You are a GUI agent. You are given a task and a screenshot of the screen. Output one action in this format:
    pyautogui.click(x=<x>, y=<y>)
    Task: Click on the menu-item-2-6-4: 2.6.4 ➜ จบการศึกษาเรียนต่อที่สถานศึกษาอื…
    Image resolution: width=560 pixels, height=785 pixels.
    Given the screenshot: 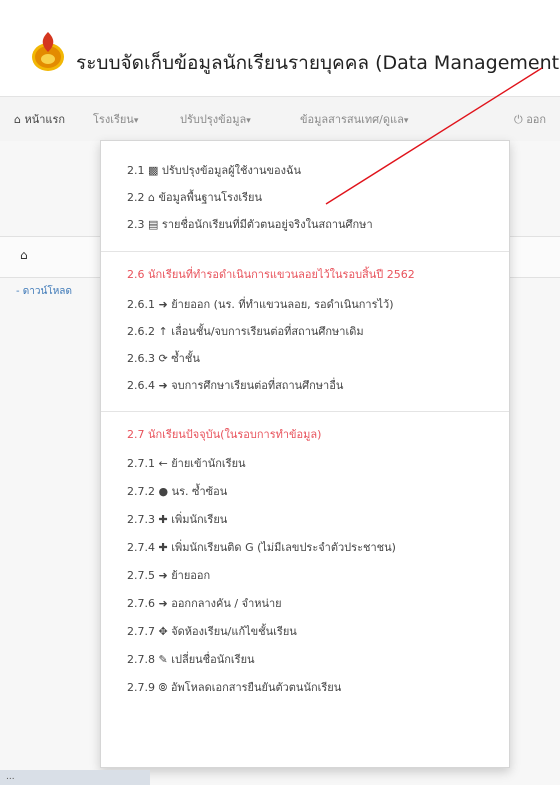 What is the action you would take?
    pyautogui.click(x=235, y=385)
    